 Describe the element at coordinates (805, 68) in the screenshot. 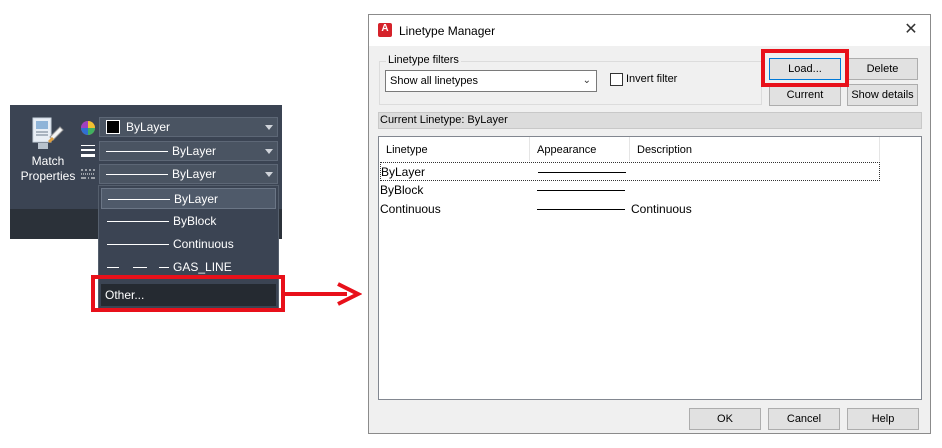

I see `highlight-load-box` at that location.